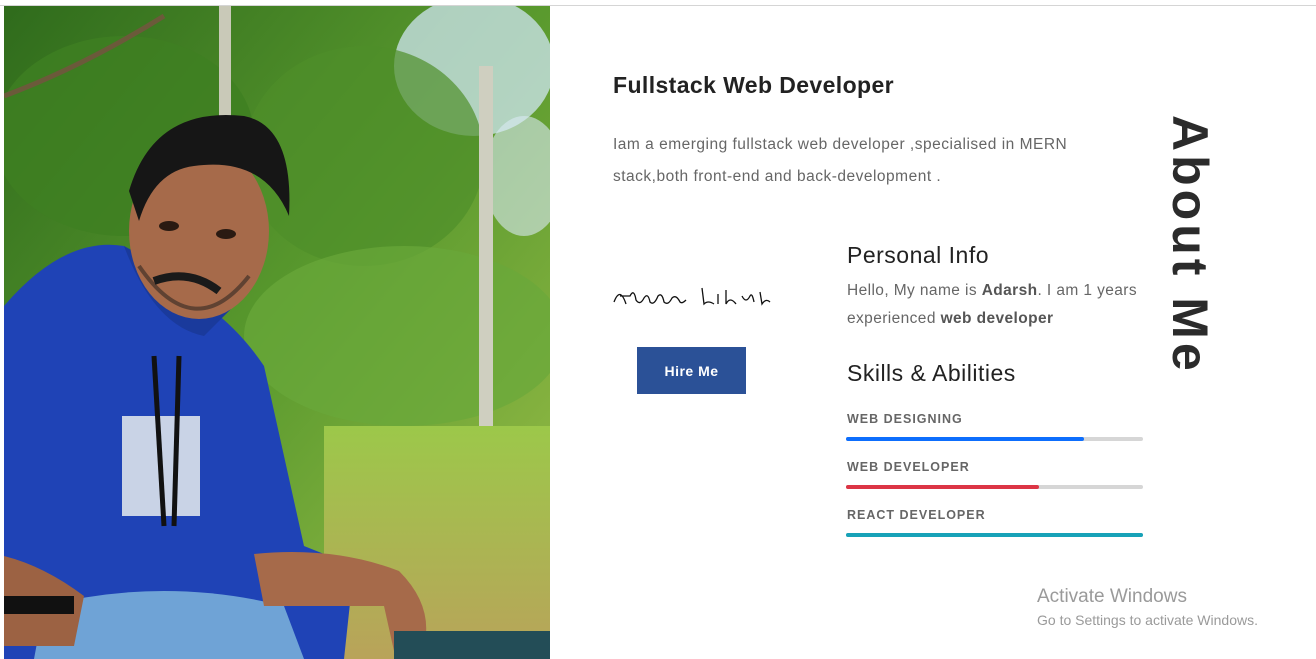 This screenshot has width=1316, height=659. Describe the element at coordinates (916, 515) in the screenshot. I see `skill-label-react-developer: REACT DEVELOPER` at that location.